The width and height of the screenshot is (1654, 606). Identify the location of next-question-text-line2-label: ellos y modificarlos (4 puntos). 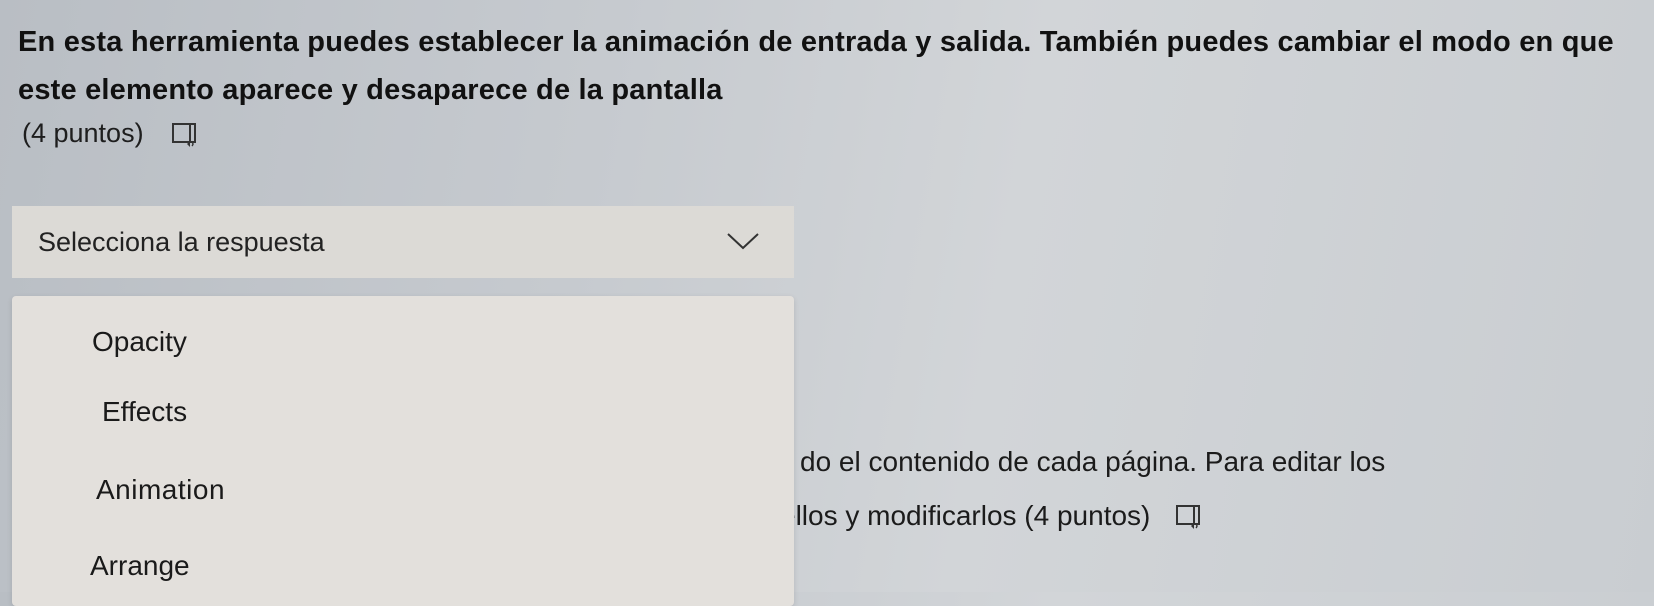
(965, 515).